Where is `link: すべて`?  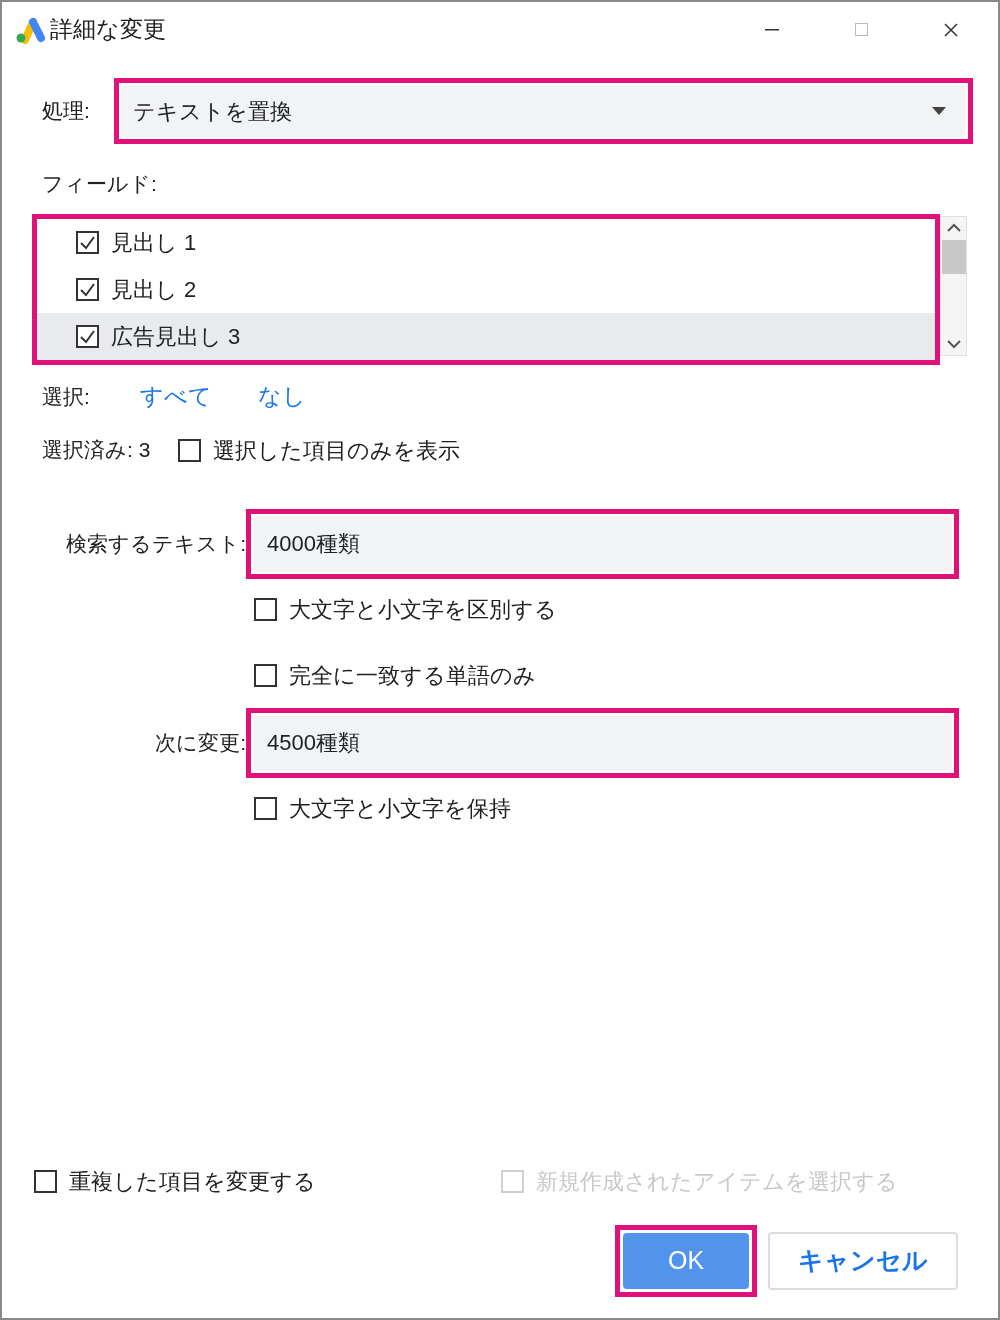 link: すべて is located at coordinates (176, 396).